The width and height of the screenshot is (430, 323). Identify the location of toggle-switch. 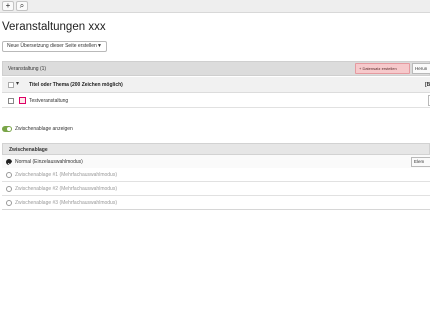
(7, 129).